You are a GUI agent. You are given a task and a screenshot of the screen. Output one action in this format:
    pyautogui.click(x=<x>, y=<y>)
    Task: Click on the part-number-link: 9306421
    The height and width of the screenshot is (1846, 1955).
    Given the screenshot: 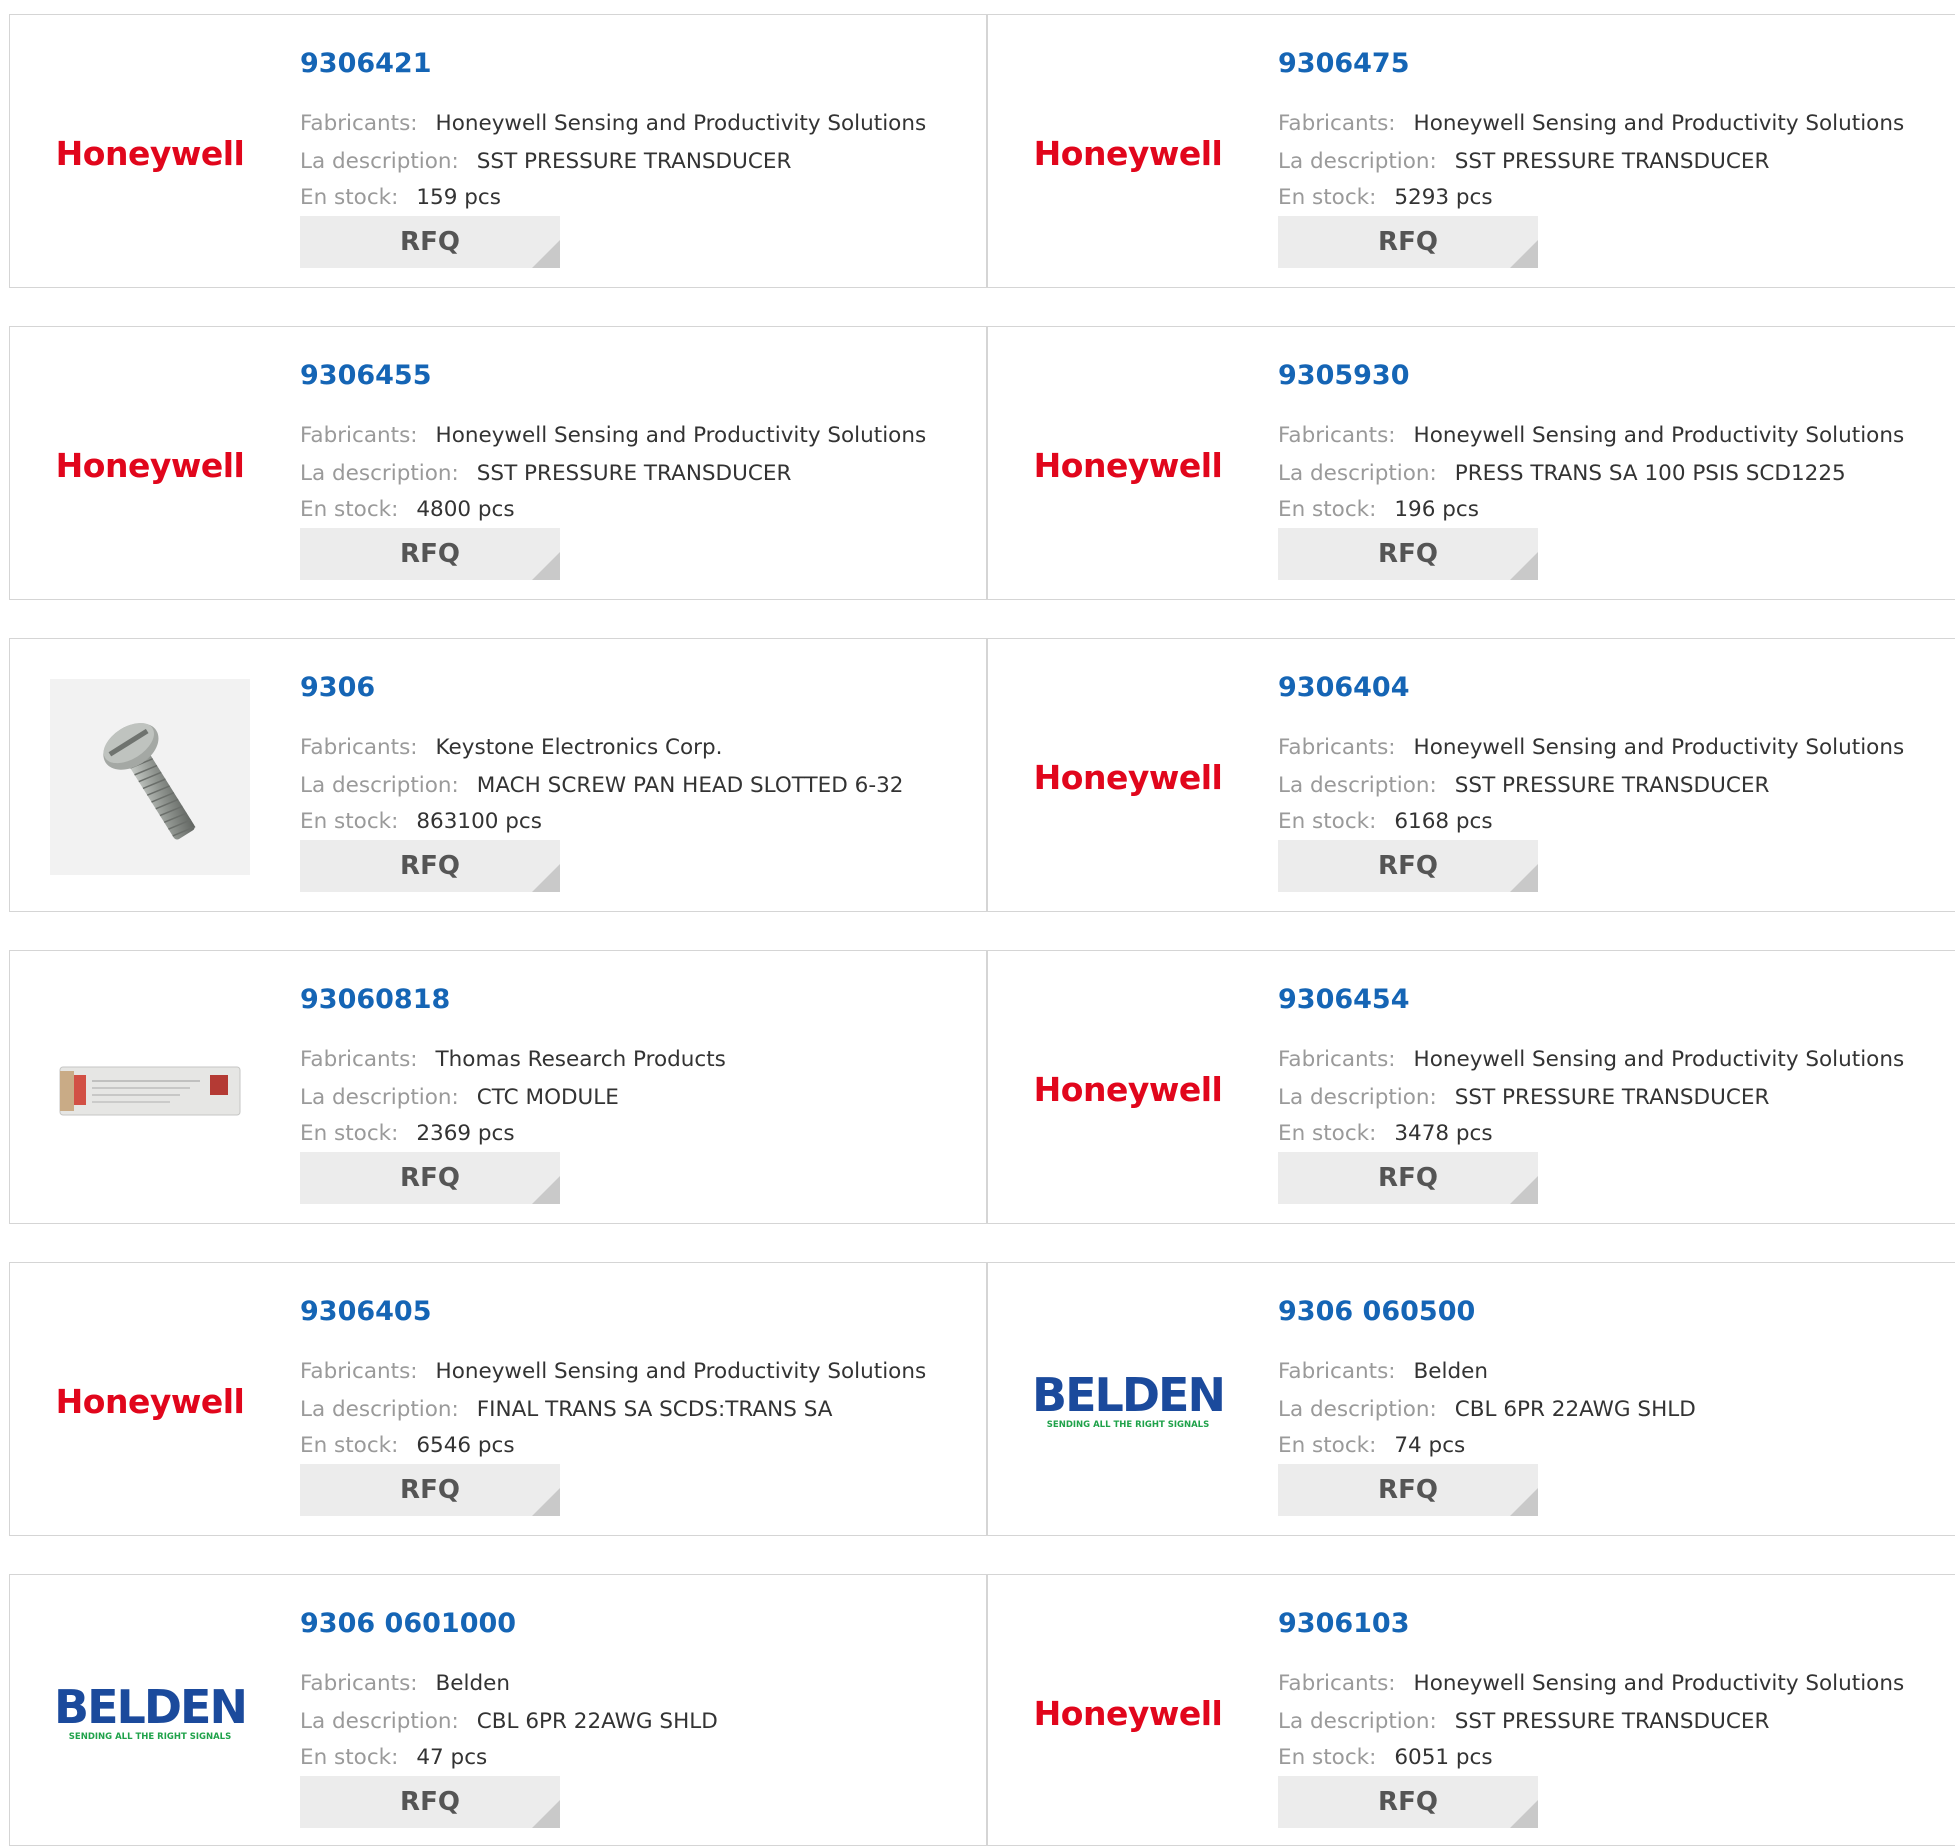 What is the action you would take?
    pyautogui.click(x=366, y=63)
    